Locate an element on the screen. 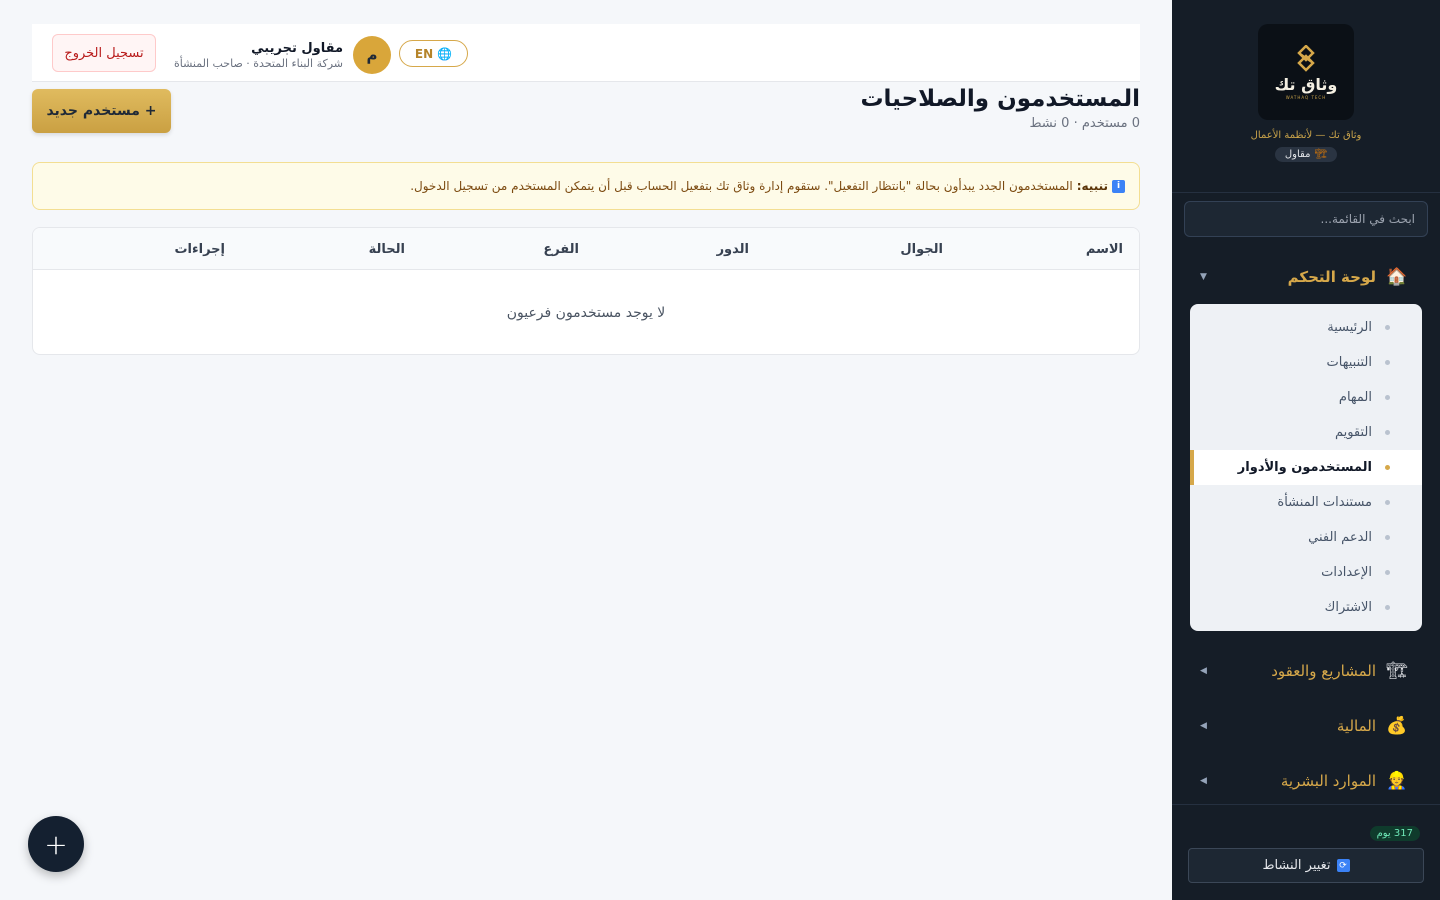 This screenshot has height=900, width=1440. sidebar-item-alerts: التنبيهات is located at coordinates (1306, 362).